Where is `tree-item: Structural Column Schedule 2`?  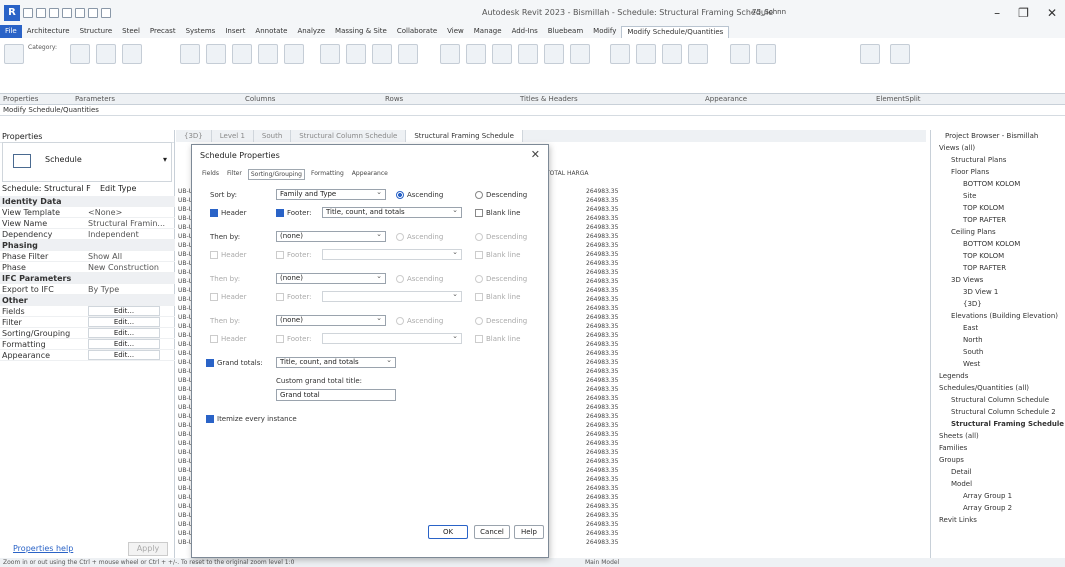 tree-item: Structural Column Schedule 2 is located at coordinates (1003, 412).